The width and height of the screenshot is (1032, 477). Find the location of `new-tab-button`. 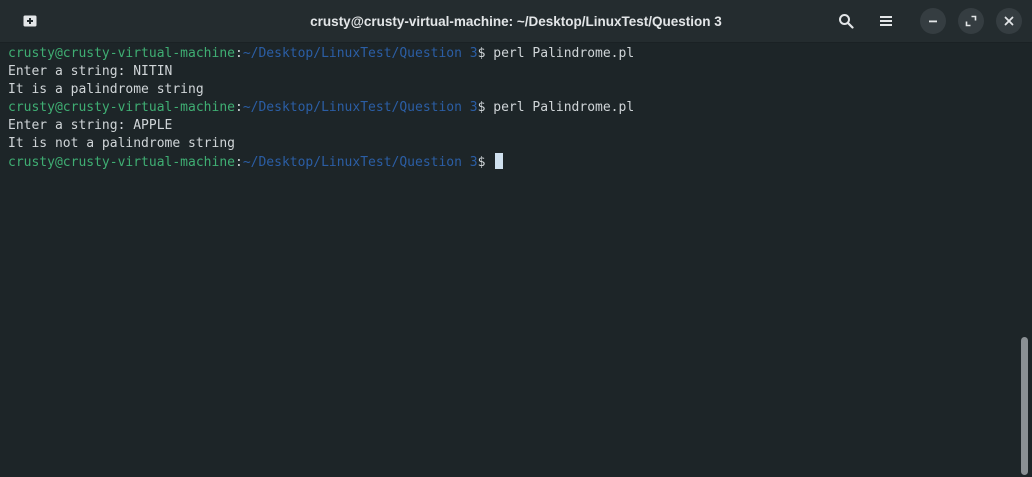

new-tab-button is located at coordinates (30, 21).